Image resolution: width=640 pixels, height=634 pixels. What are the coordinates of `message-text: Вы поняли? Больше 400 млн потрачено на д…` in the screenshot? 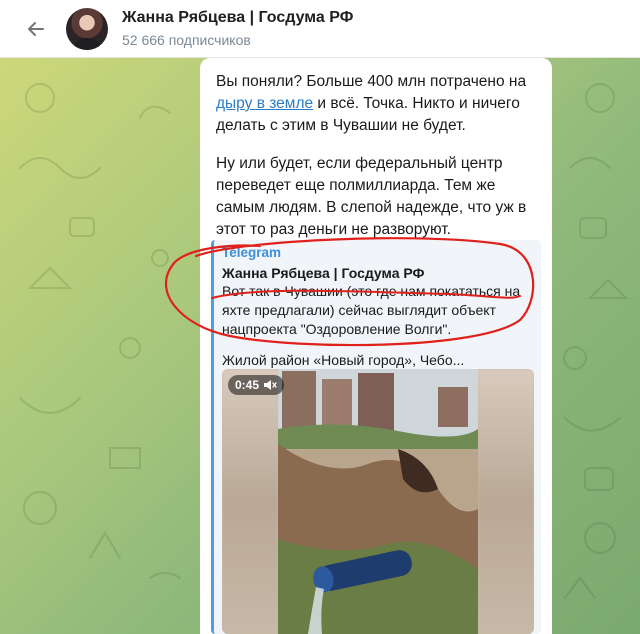 It's located at (378, 156).